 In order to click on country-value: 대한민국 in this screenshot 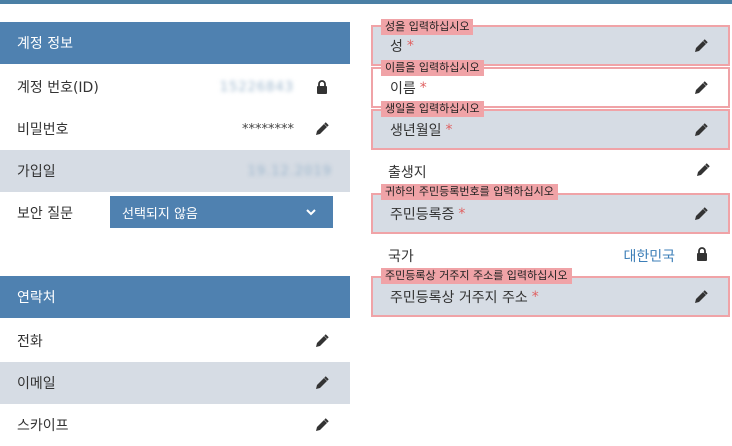, I will do `click(649, 256)`.